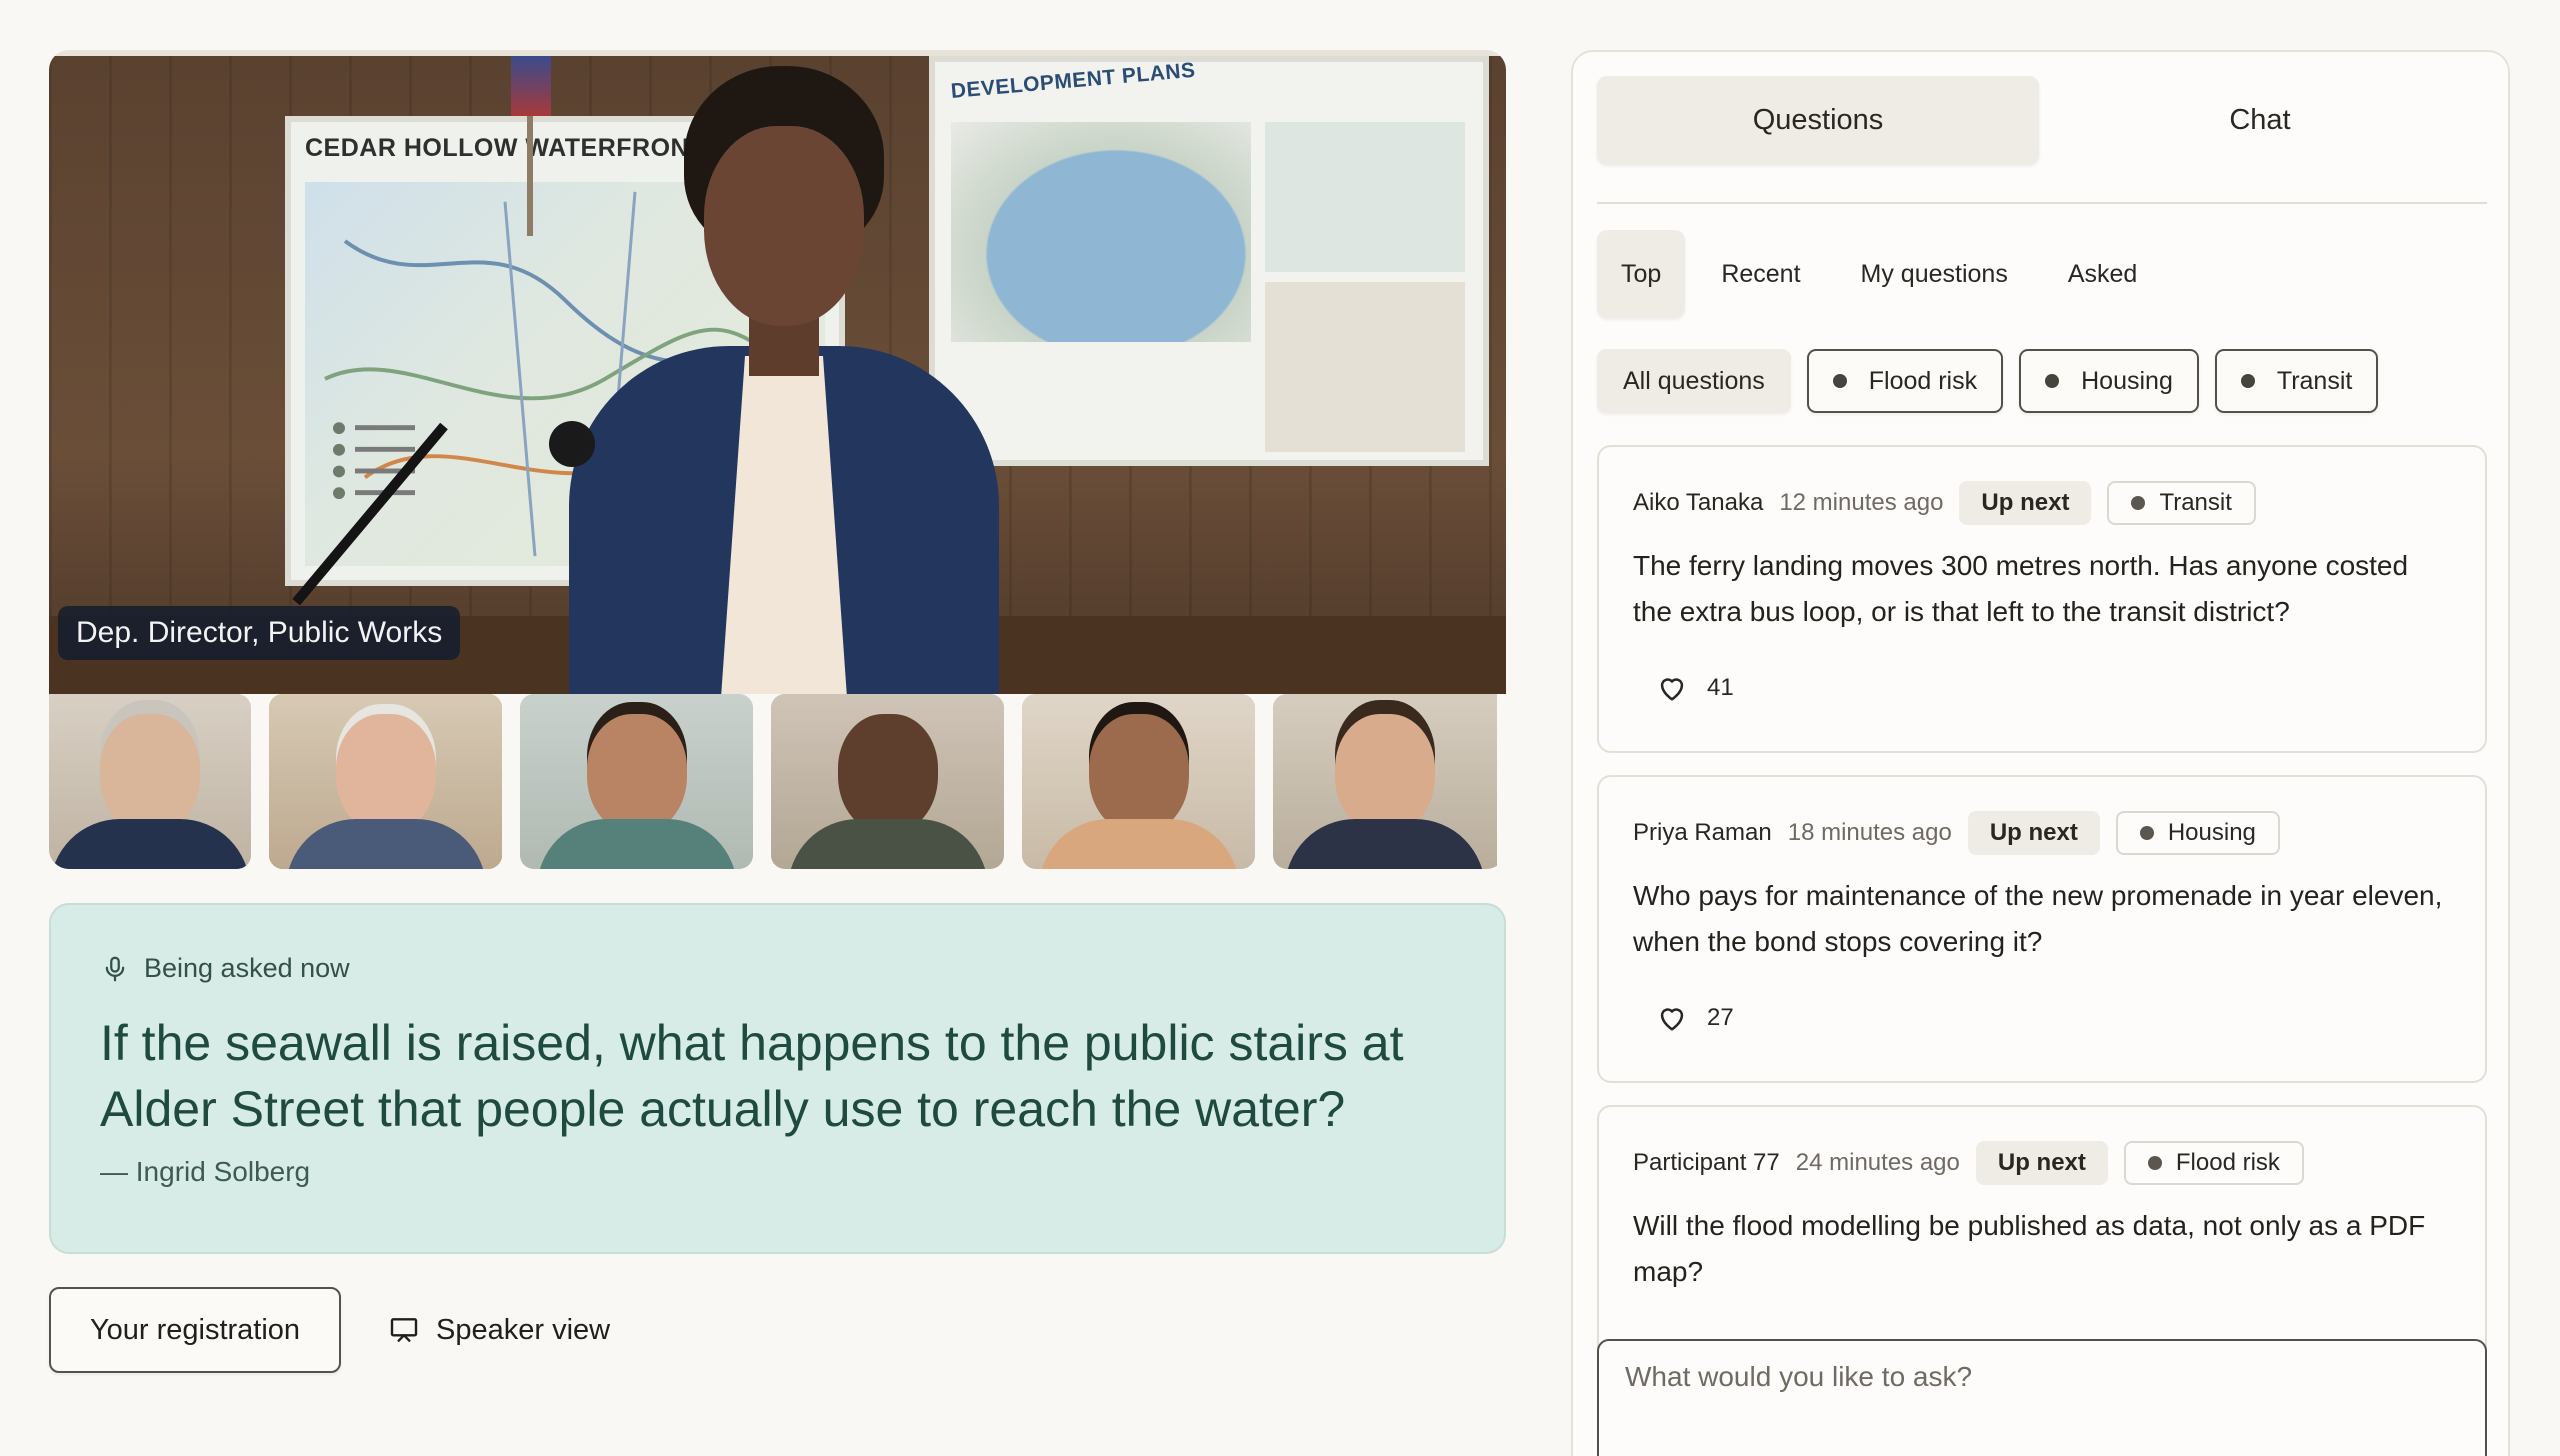  Describe the element at coordinates (404, 1330) in the screenshot. I see `presentation-icon` at that location.